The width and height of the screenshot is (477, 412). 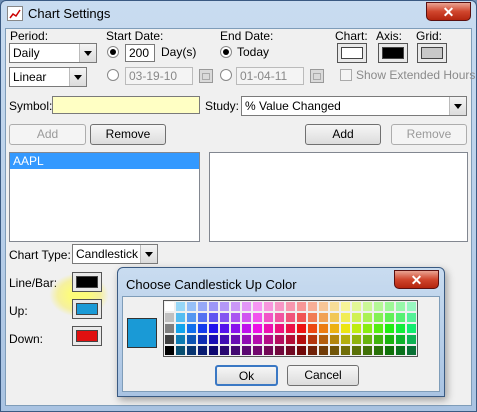 I want to click on line-bar-color-button, so click(x=87, y=282).